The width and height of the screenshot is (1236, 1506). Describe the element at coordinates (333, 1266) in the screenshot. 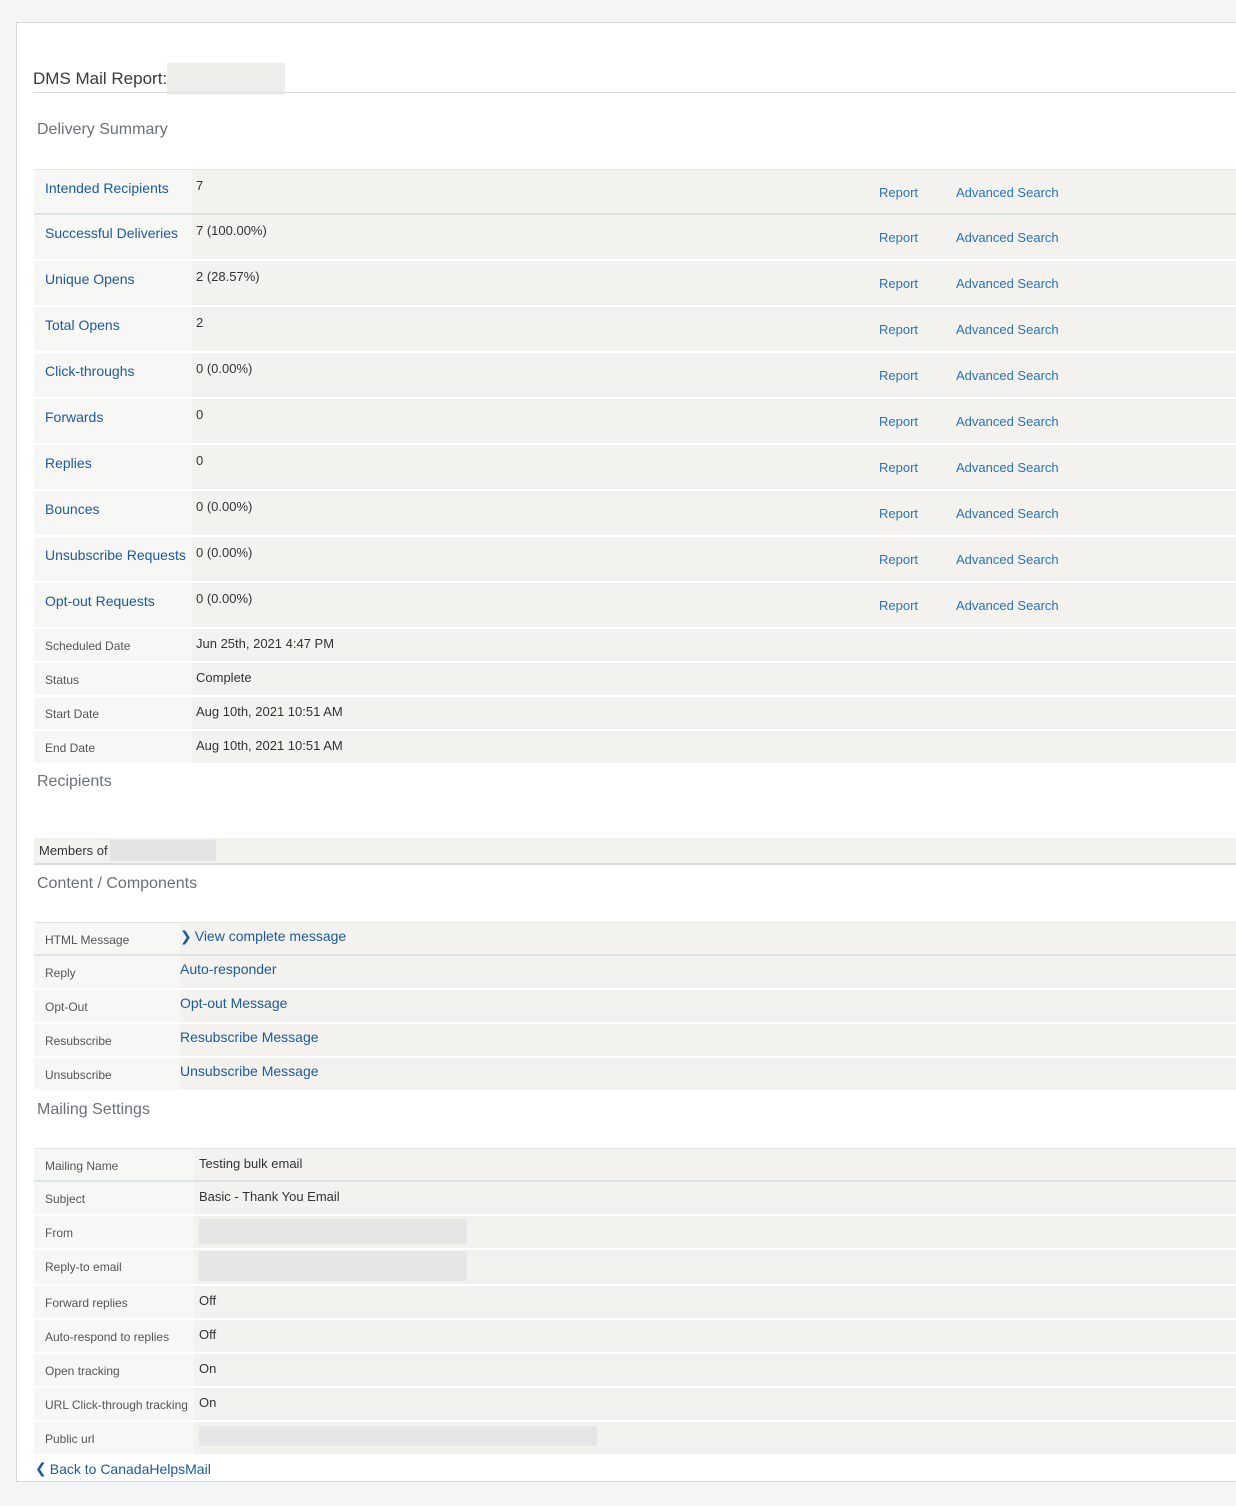

I see `redacted-reply-to` at that location.